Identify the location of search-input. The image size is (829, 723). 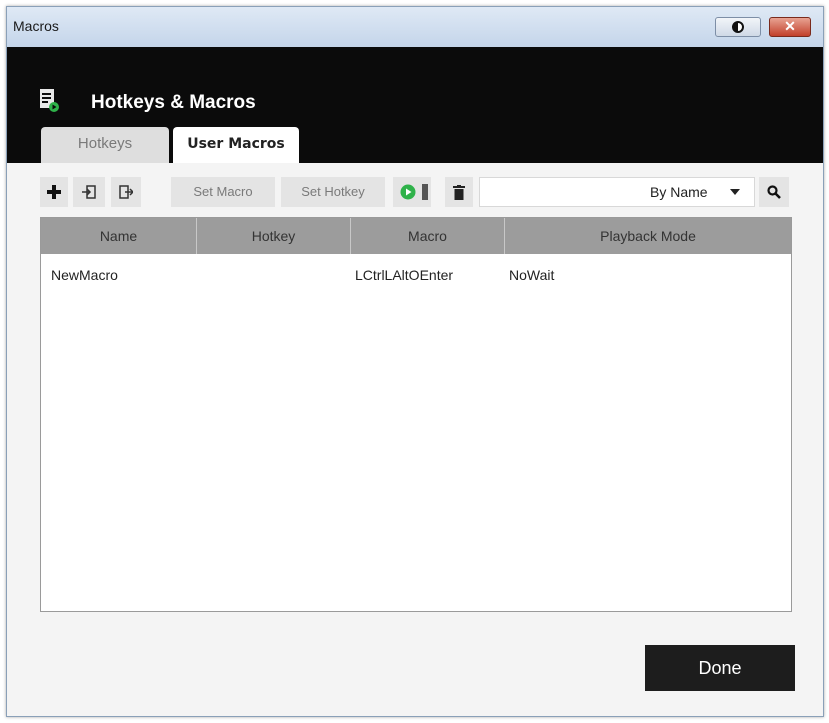
(564, 193).